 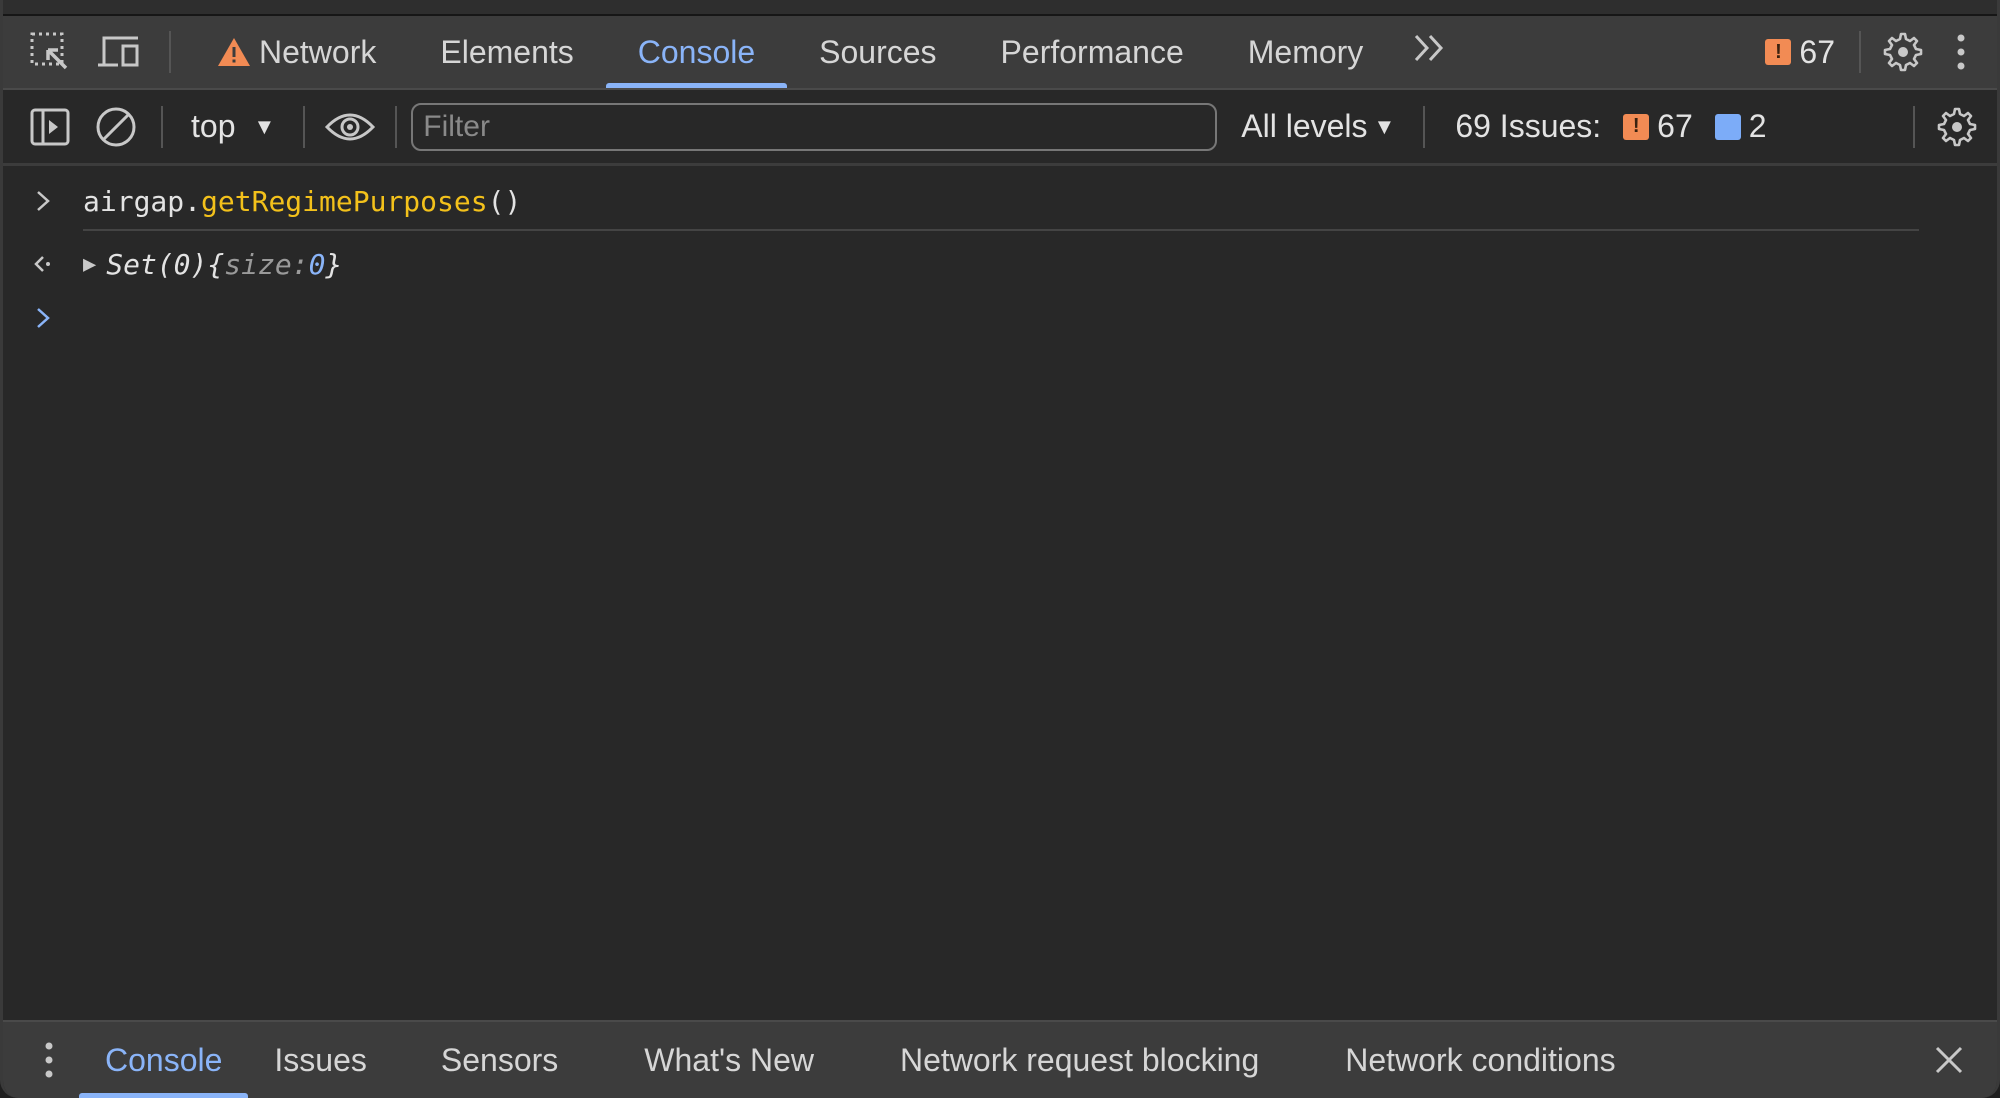 I want to click on show-sidebar-button, so click(x=50, y=127).